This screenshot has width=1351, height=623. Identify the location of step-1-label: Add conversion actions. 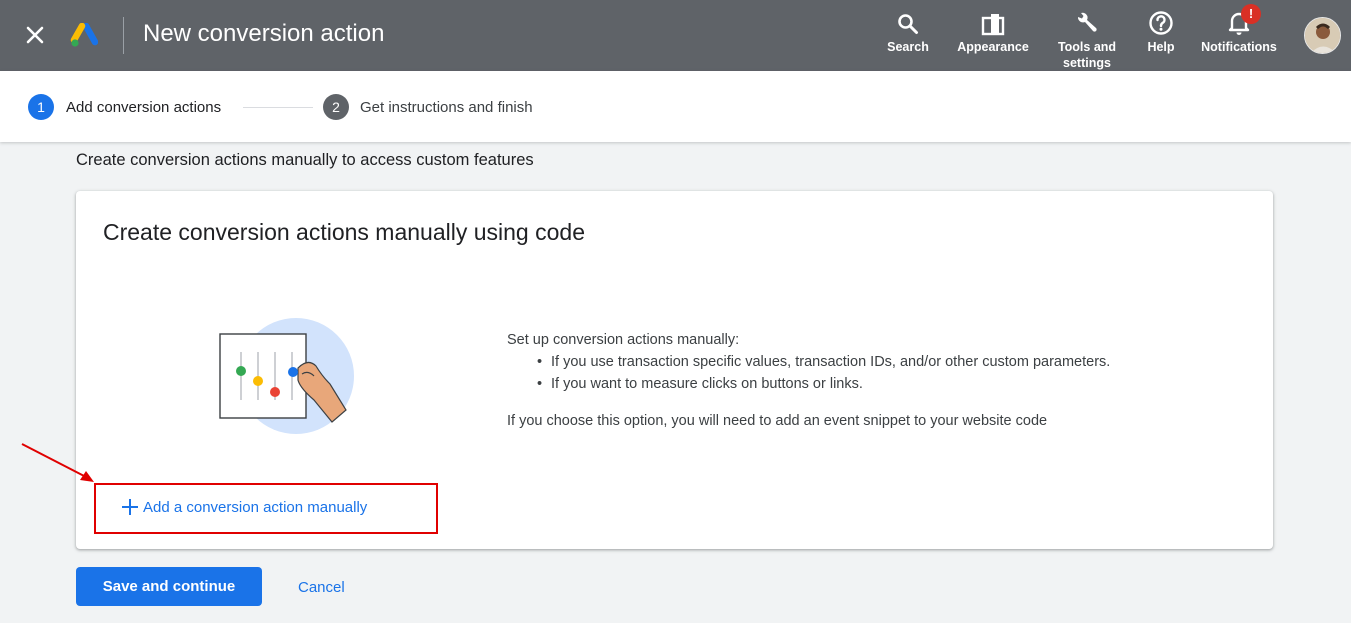
(144, 107).